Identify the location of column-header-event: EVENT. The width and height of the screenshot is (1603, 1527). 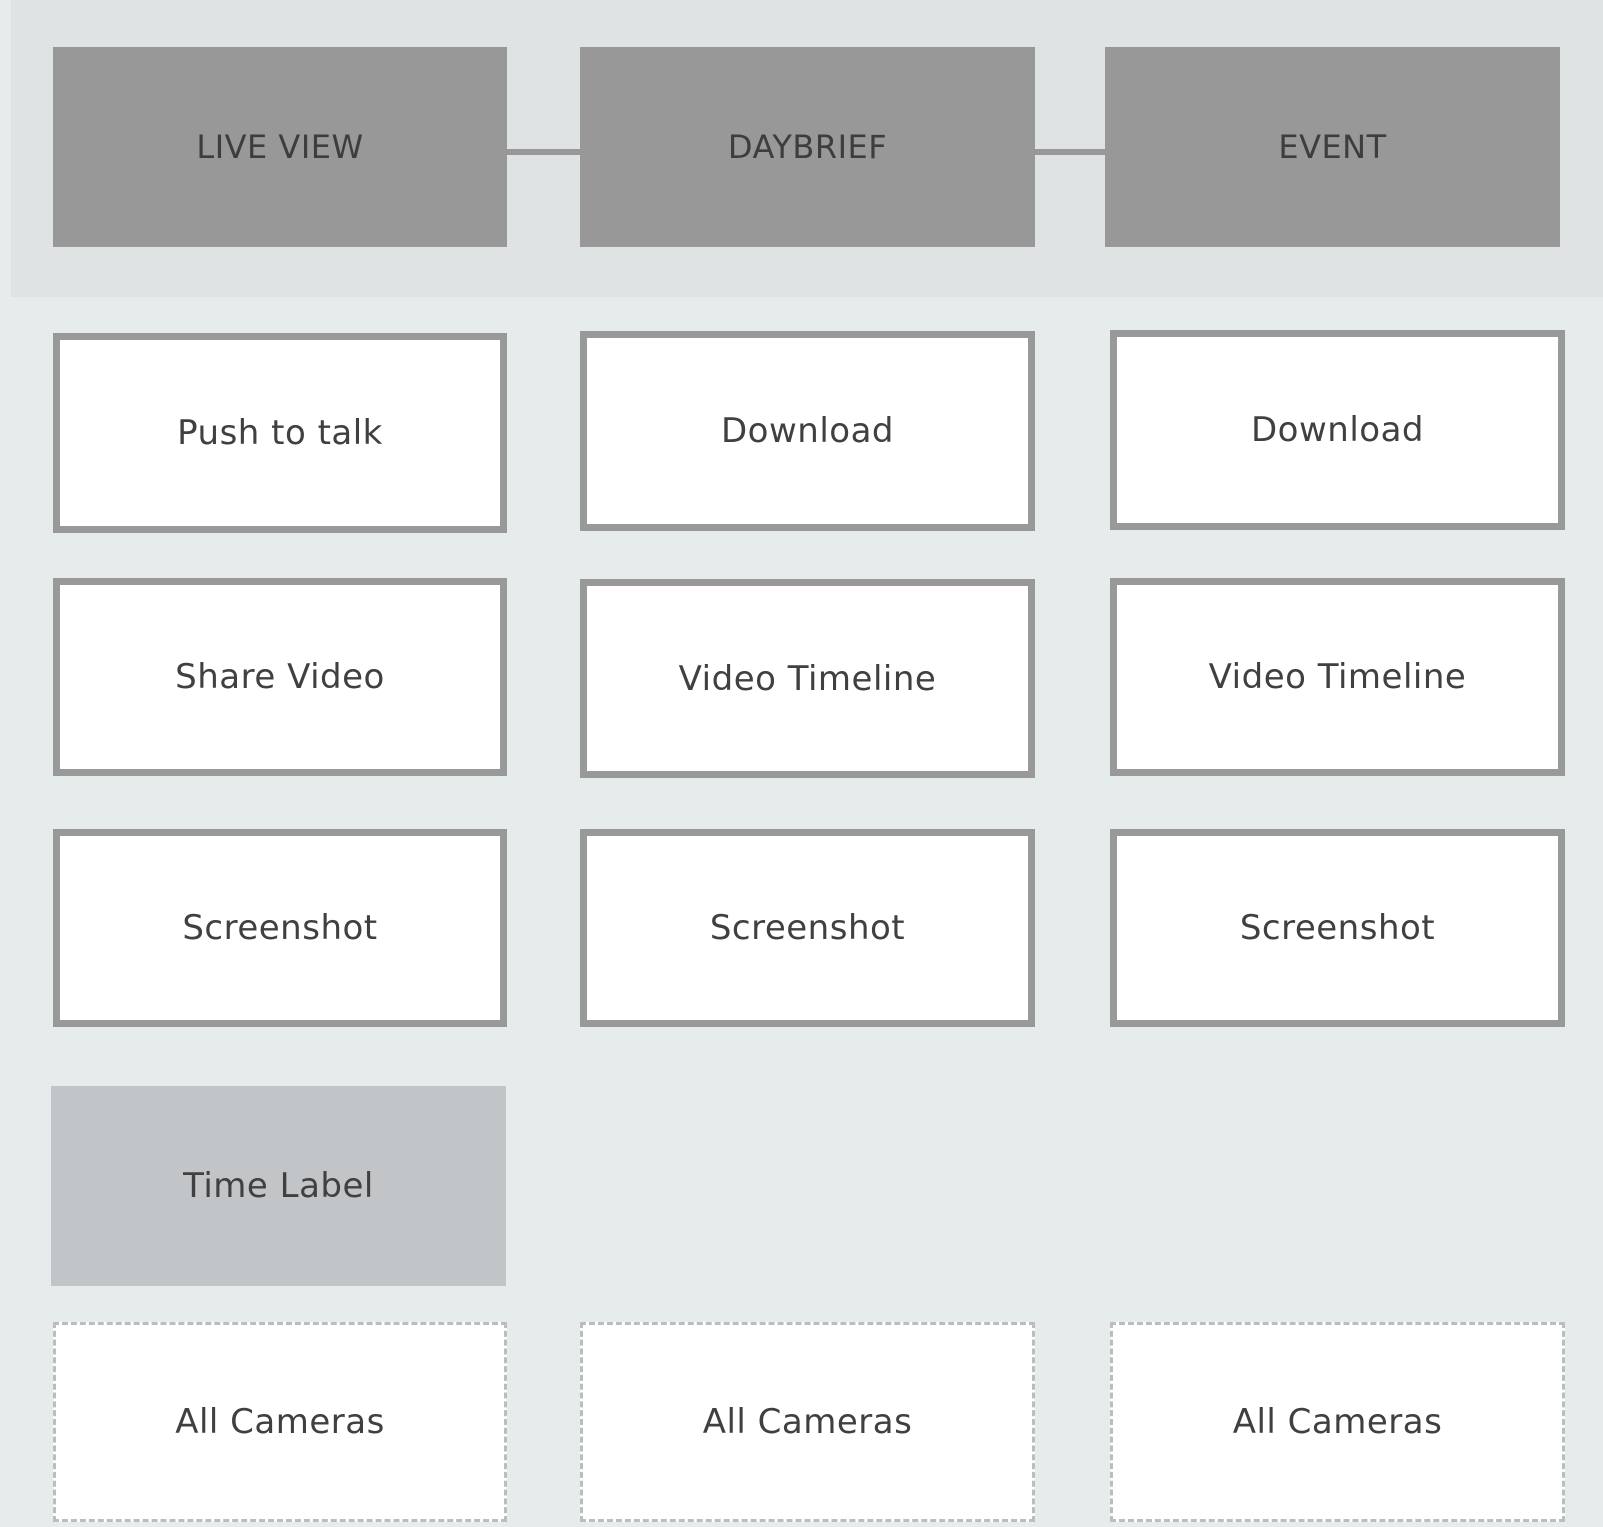
(1332, 147).